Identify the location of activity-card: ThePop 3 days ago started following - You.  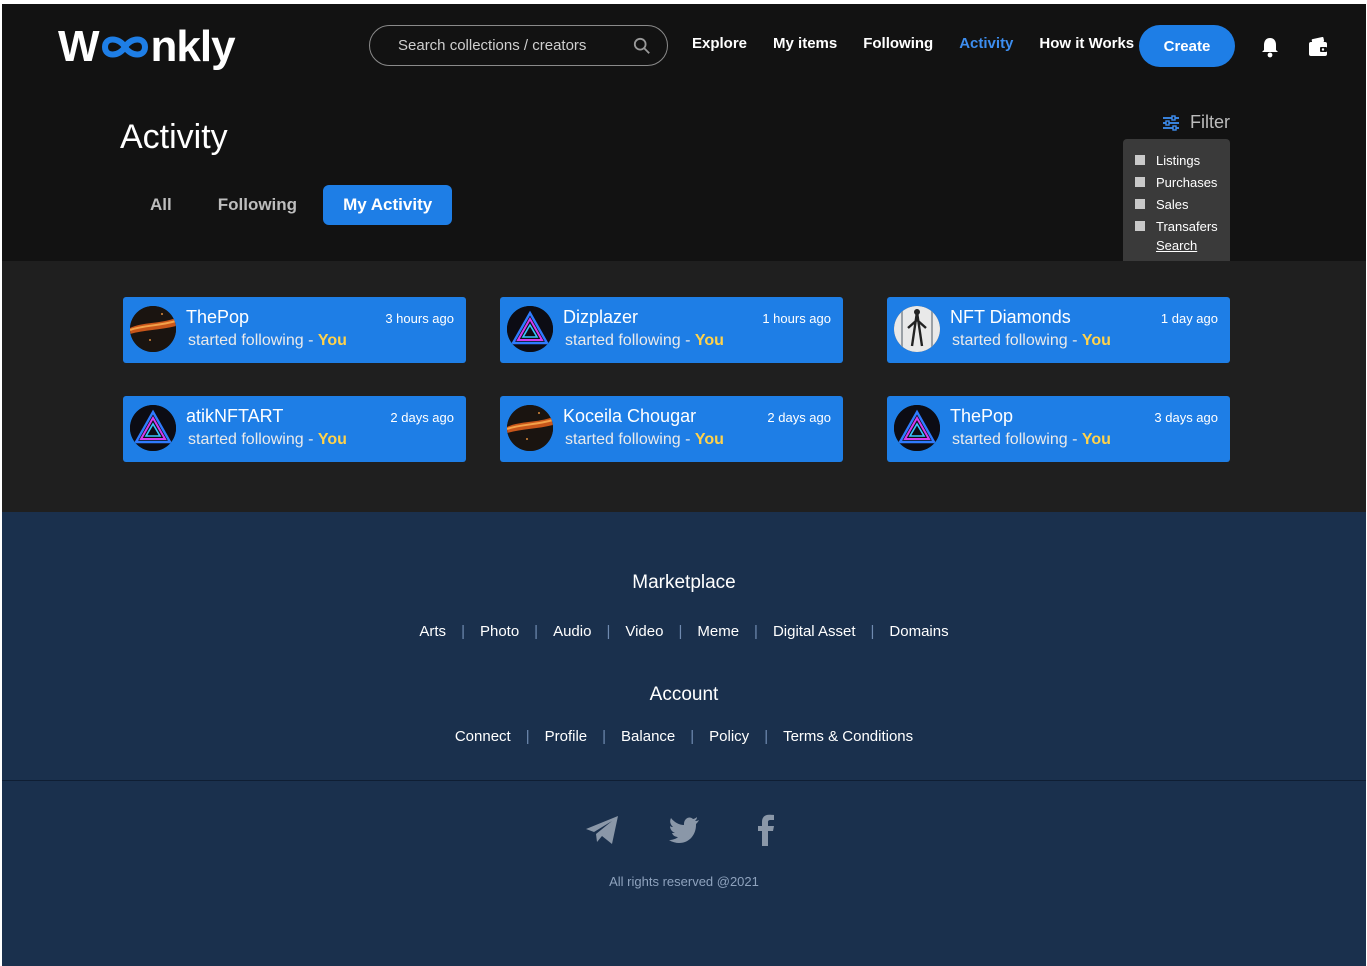
(1058, 429).